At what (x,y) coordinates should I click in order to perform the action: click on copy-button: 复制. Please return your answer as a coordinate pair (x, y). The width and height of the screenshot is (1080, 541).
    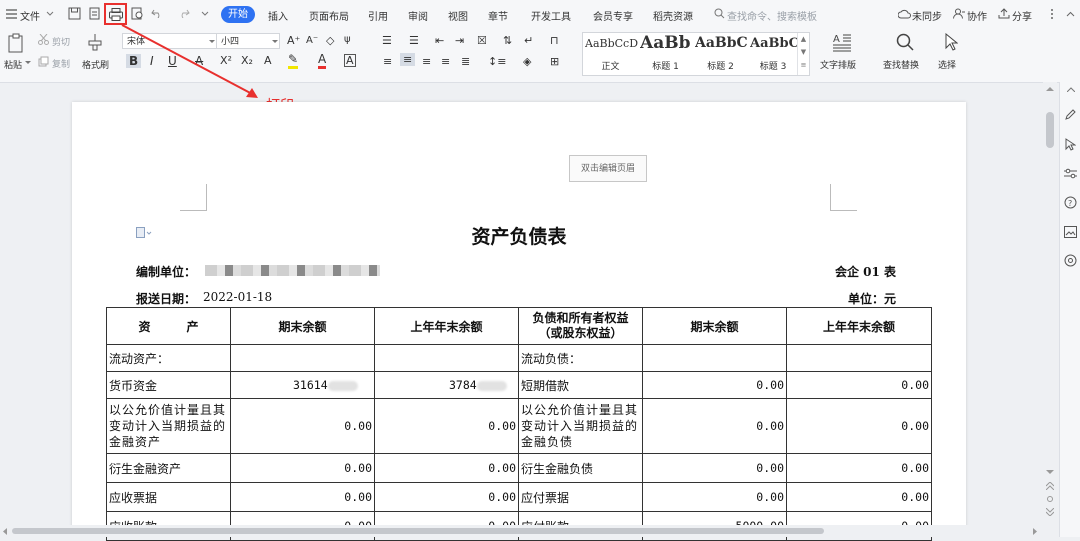
    Looking at the image, I should click on (61, 63).